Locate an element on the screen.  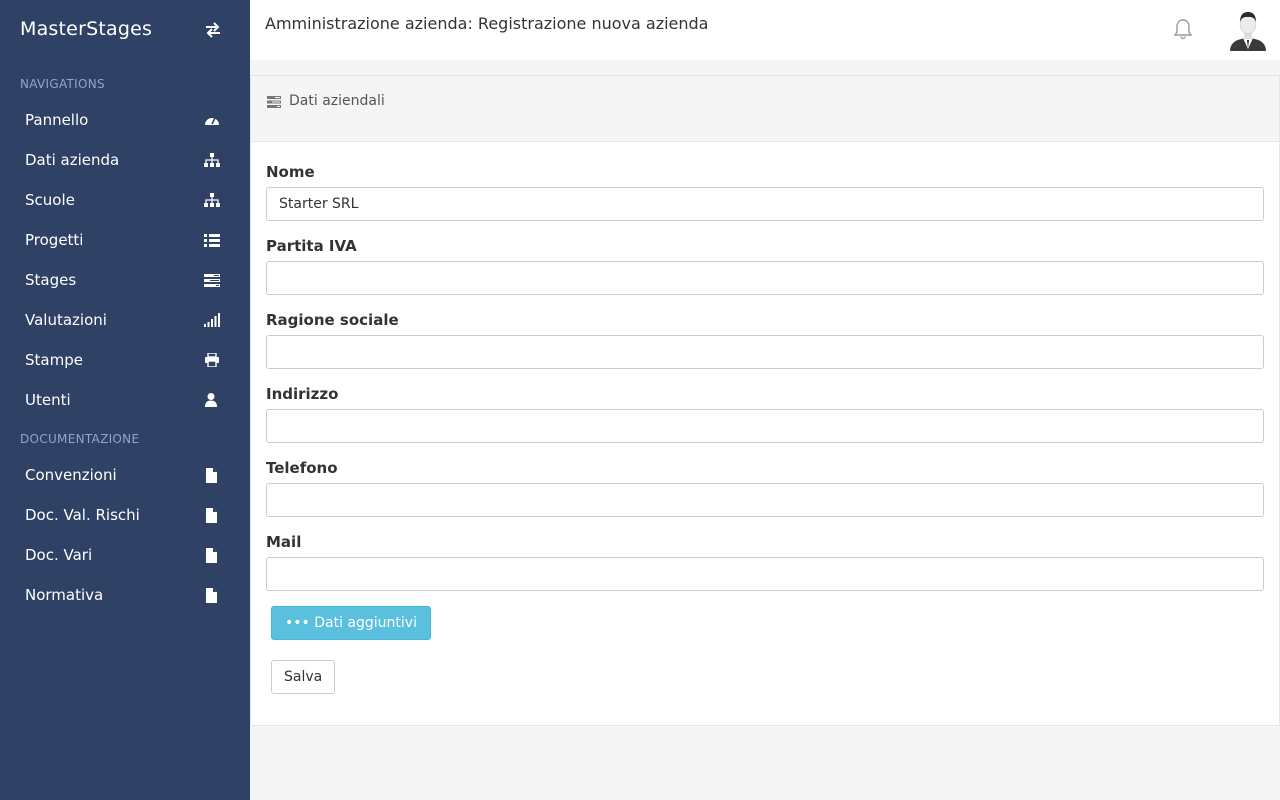
dati-aggiuntivi-button: ••• Dati aggiuntivi is located at coordinates (351, 623).